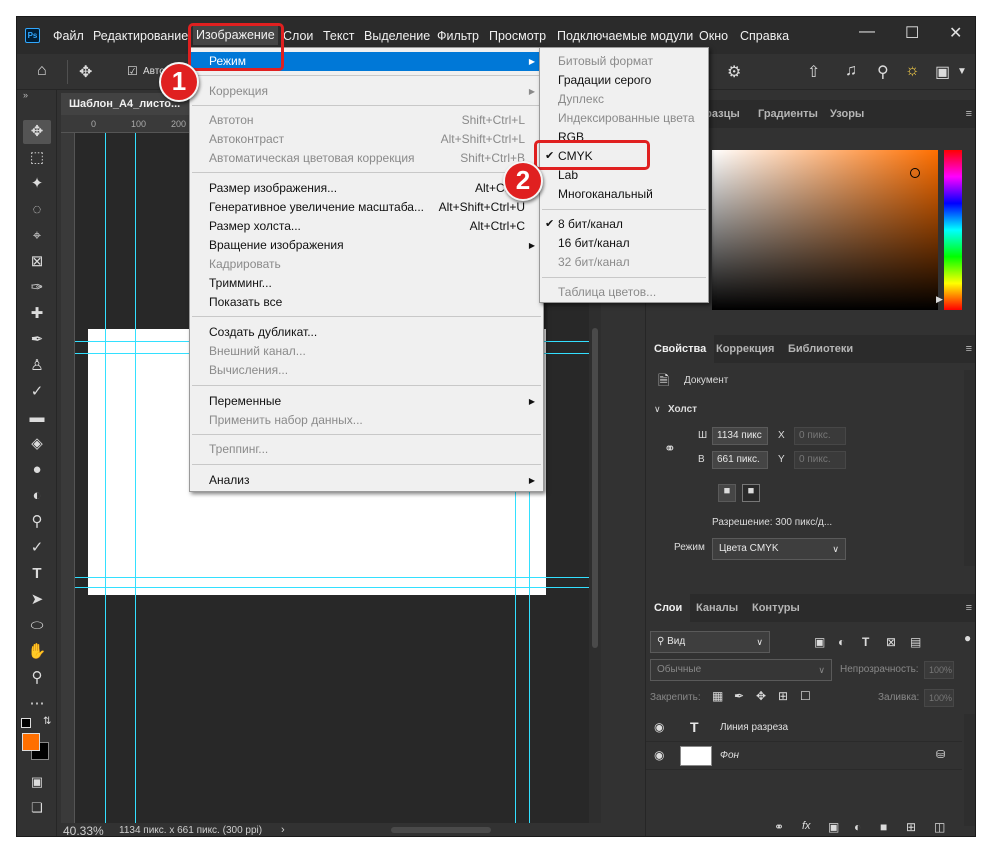  Describe the element at coordinates (717, 696) in the screenshot. I see `lock-transparent-icon: ▦` at that location.